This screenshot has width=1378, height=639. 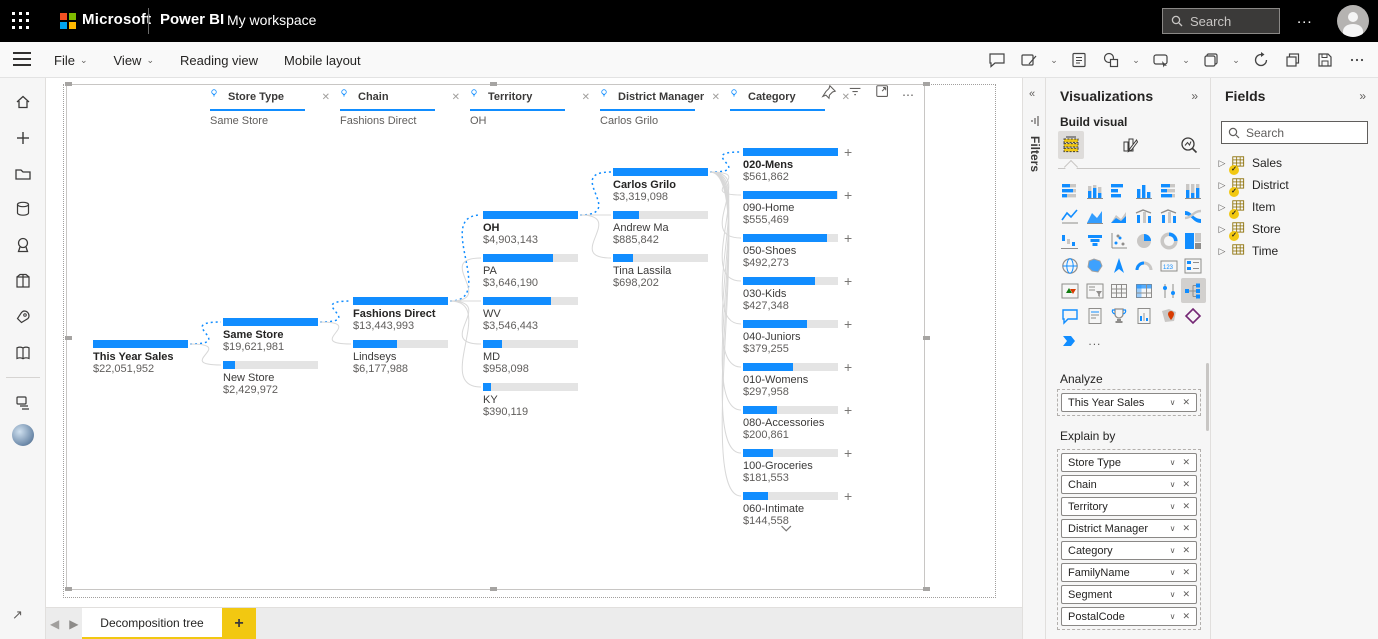 What do you see at coordinates (1261, 60) in the screenshot?
I see `refresh-icon` at bounding box center [1261, 60].